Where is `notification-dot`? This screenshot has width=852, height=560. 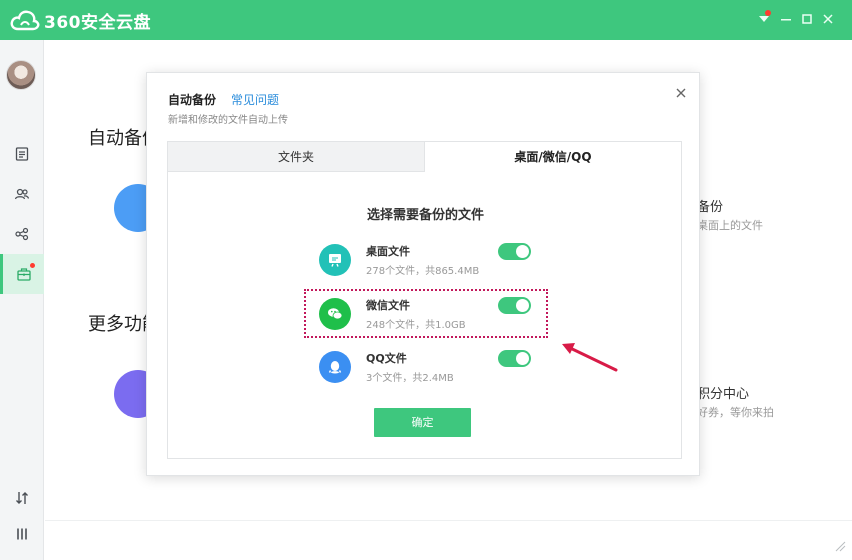
notification-dot is located at coordinates (768, 13).